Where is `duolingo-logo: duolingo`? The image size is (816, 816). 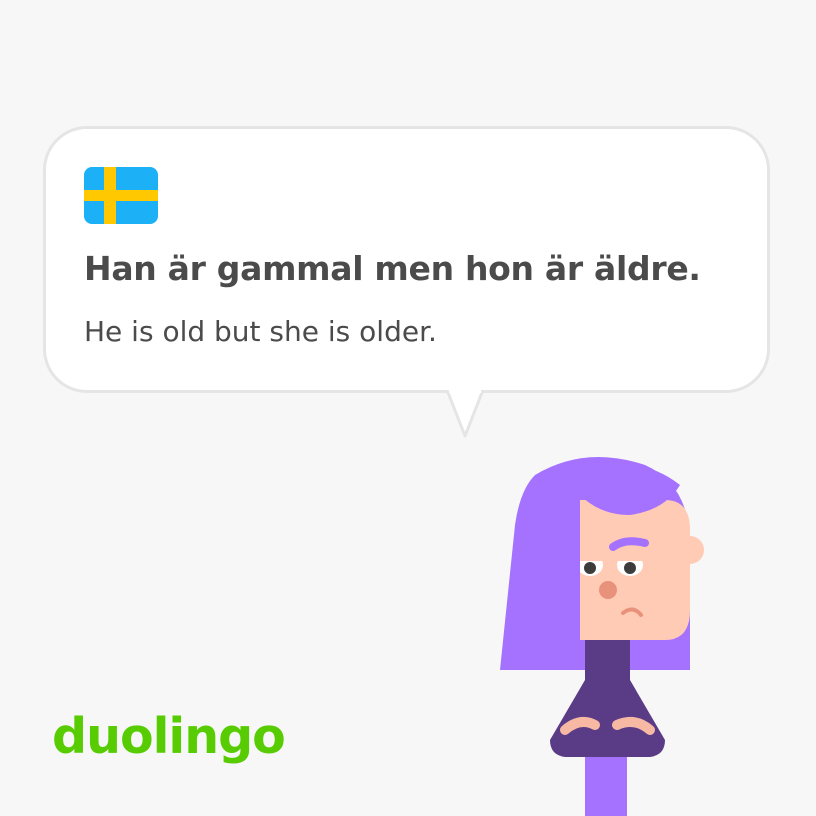 duolingo-logo: duolingo is located at coordinates (169, 736).